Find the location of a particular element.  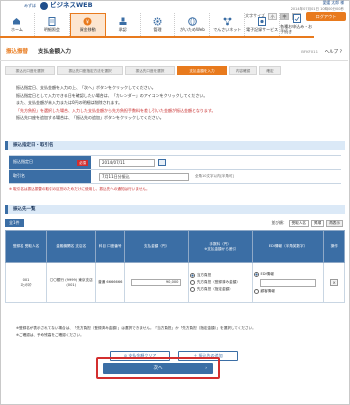

cell-operation: × is located at coordinates (334, 282).